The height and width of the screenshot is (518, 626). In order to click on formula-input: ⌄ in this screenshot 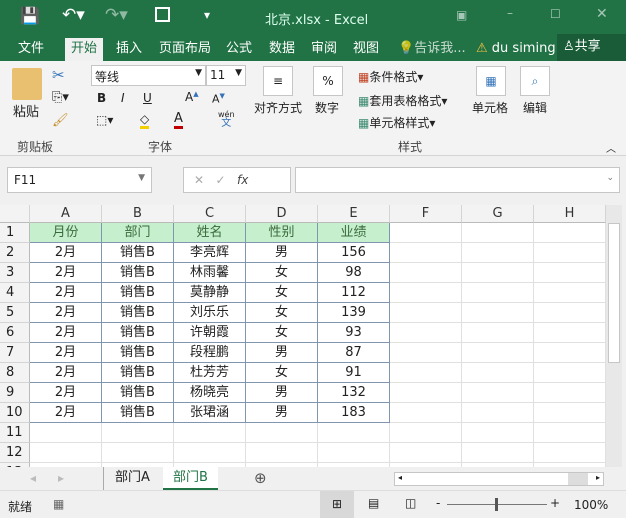, I will do `click(457, 180)`.